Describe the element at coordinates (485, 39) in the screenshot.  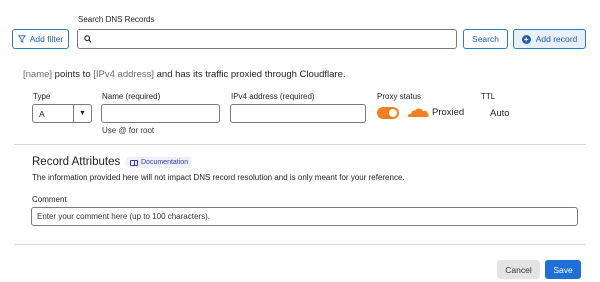
I see `search-button: Search` at that location.